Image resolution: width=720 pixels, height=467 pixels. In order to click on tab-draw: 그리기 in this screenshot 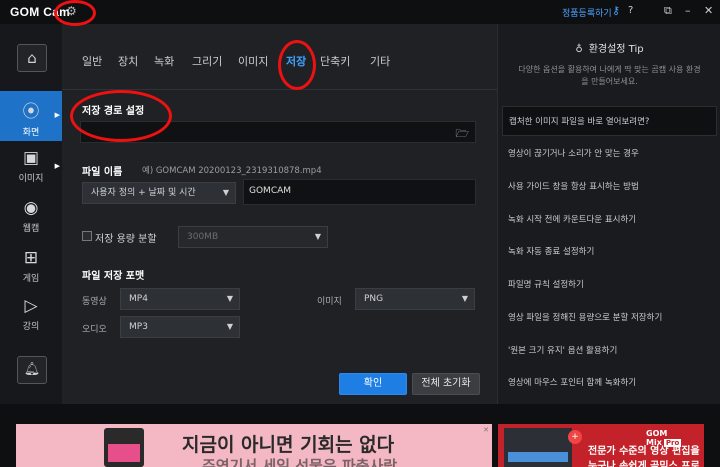, I will do `click(207, 61)`.